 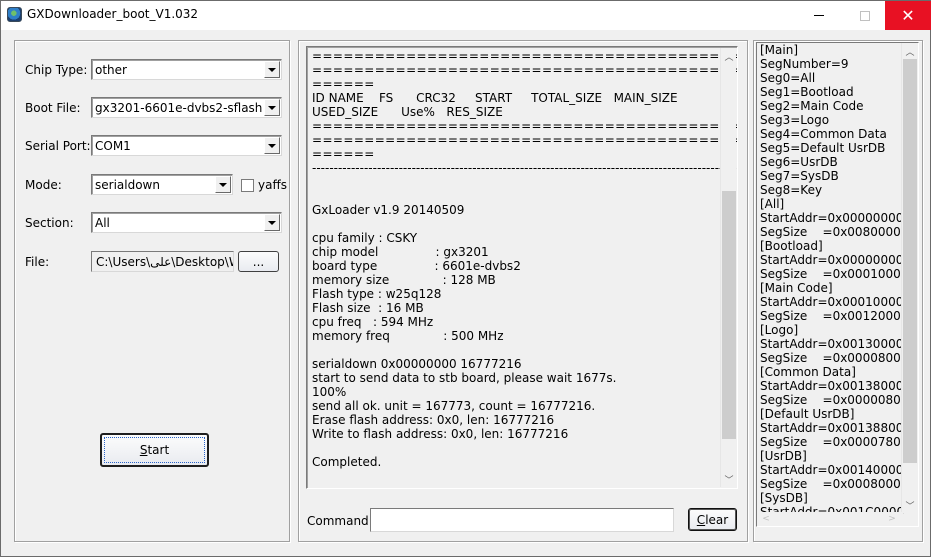 I want to click on ini-line: [Default UsrDB], so click(x=807, y=414).